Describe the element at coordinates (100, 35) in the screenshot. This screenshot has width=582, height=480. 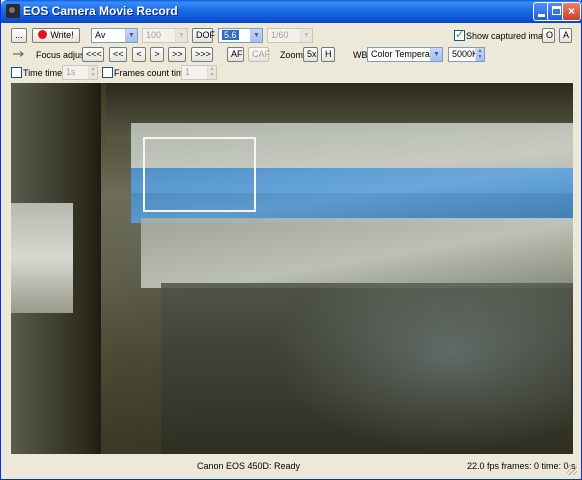
I see `mode-value: Av` at that location.